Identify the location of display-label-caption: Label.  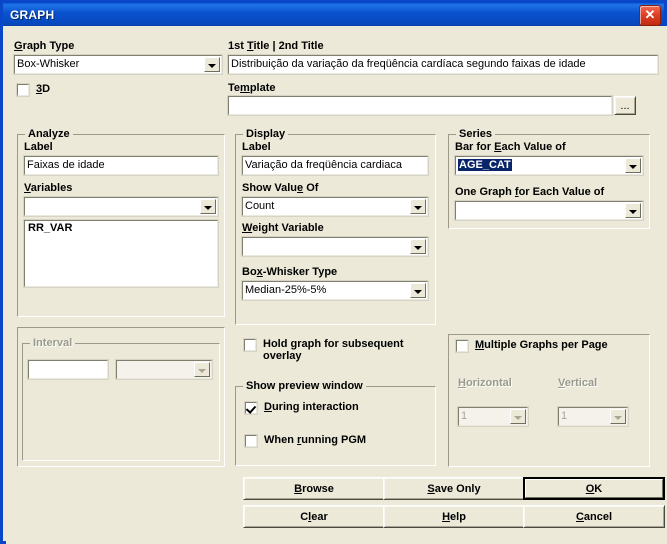
(256, 147).